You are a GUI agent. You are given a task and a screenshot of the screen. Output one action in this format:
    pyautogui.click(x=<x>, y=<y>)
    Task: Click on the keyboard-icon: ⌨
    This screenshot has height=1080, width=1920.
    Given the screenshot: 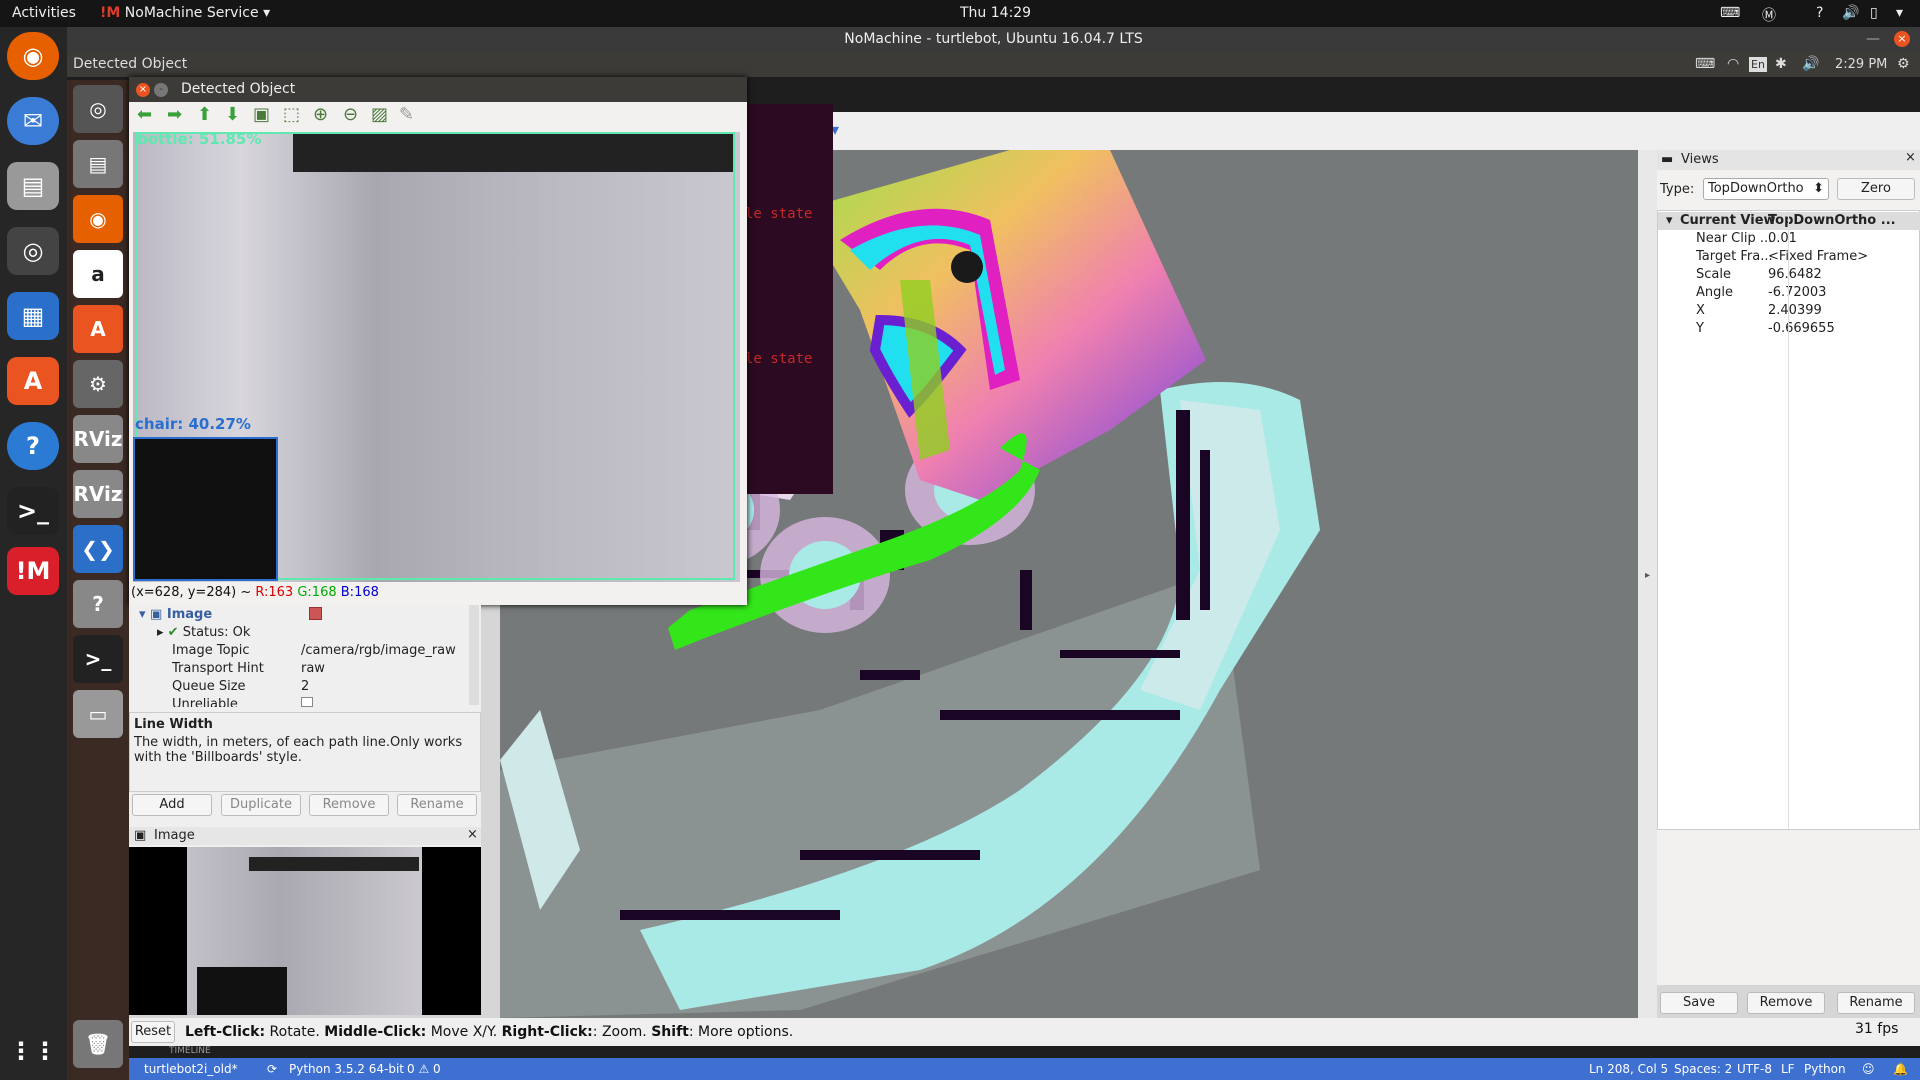 What is the action you would take?
    pyautogui.click(x=1730, y=13)
    